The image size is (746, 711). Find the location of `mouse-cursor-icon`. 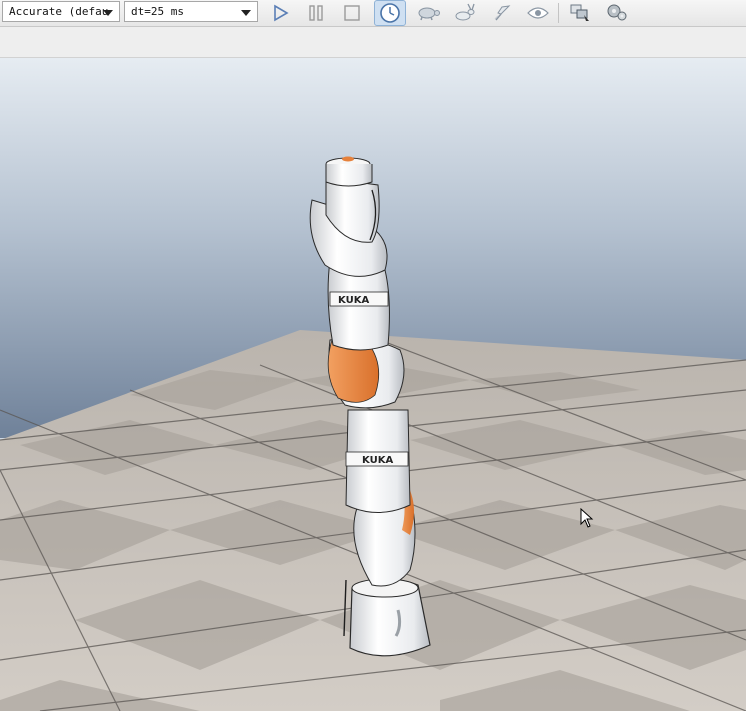

mouse-cursor-icon is located at coordinates (587, 518).